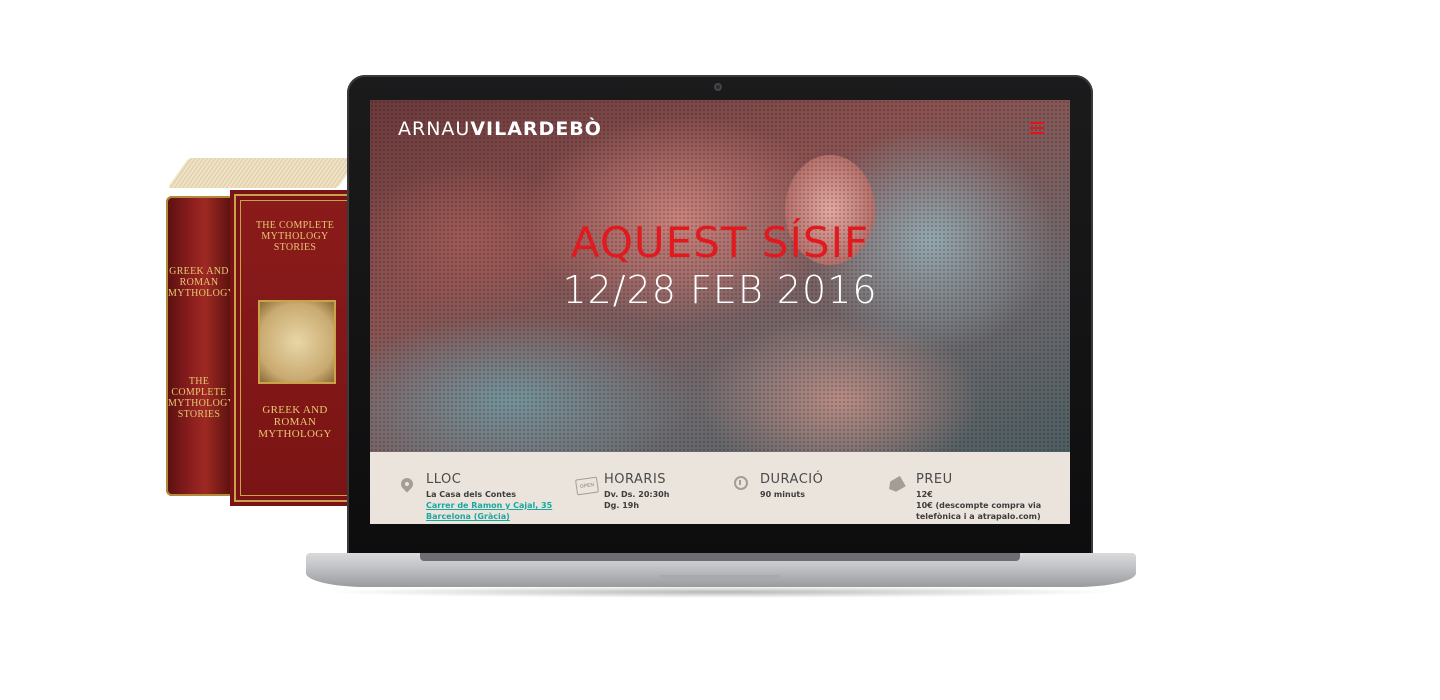 The image size is (1440, 700). What do you see at coordinates (295, 422) in the screenshot?
I see `book-cover-title-bottom: GREEK AND ROMAN MYTHOLOGY` at bounding box center [295, 422].